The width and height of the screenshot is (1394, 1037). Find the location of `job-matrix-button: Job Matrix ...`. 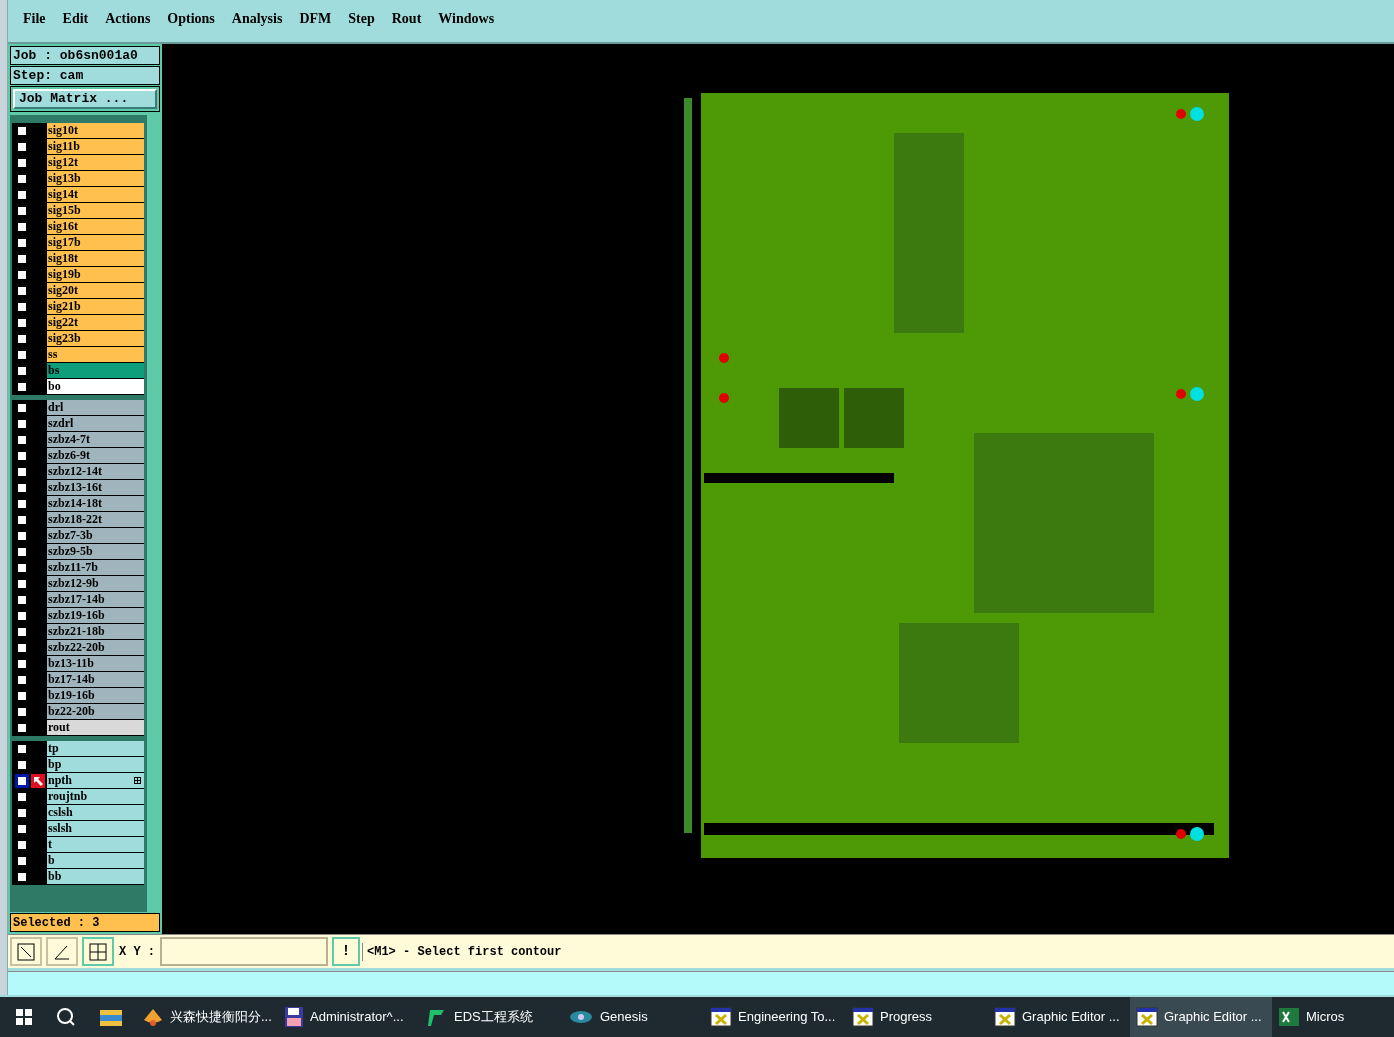

job-matrix-button: Job Matrix ... is located at coordinates (85, 99).